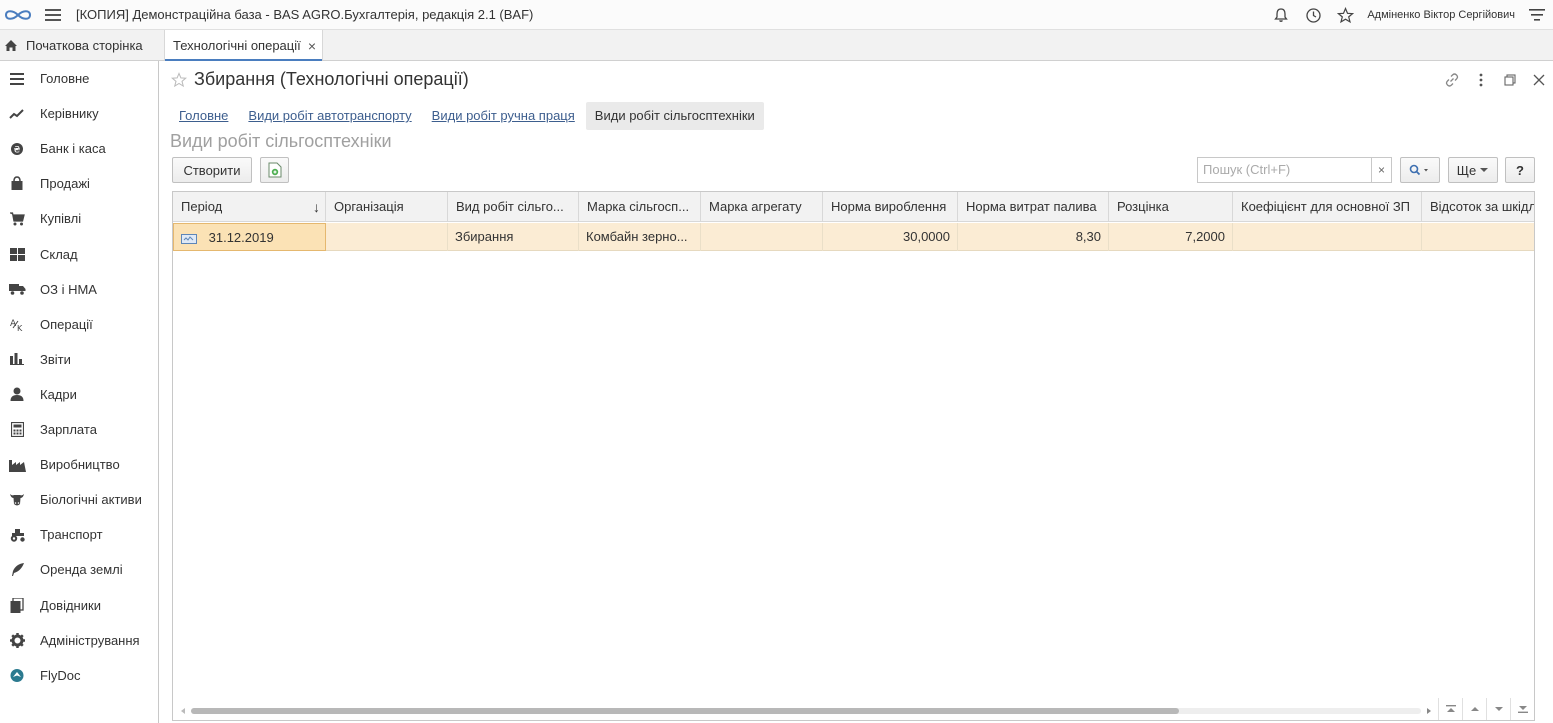 Image resolution: width=1553 pixels, height=723 pixels. Describe the element at coordinates (79, 78) in the screenshot. I see `sidebar-item: Головне` at that location.